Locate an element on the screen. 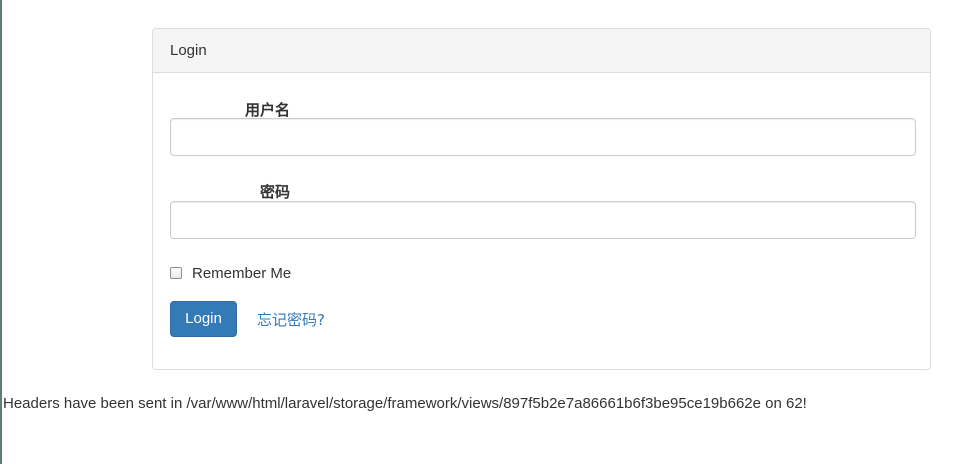  remember-me-checkbox is located at coordinates (176, 273).